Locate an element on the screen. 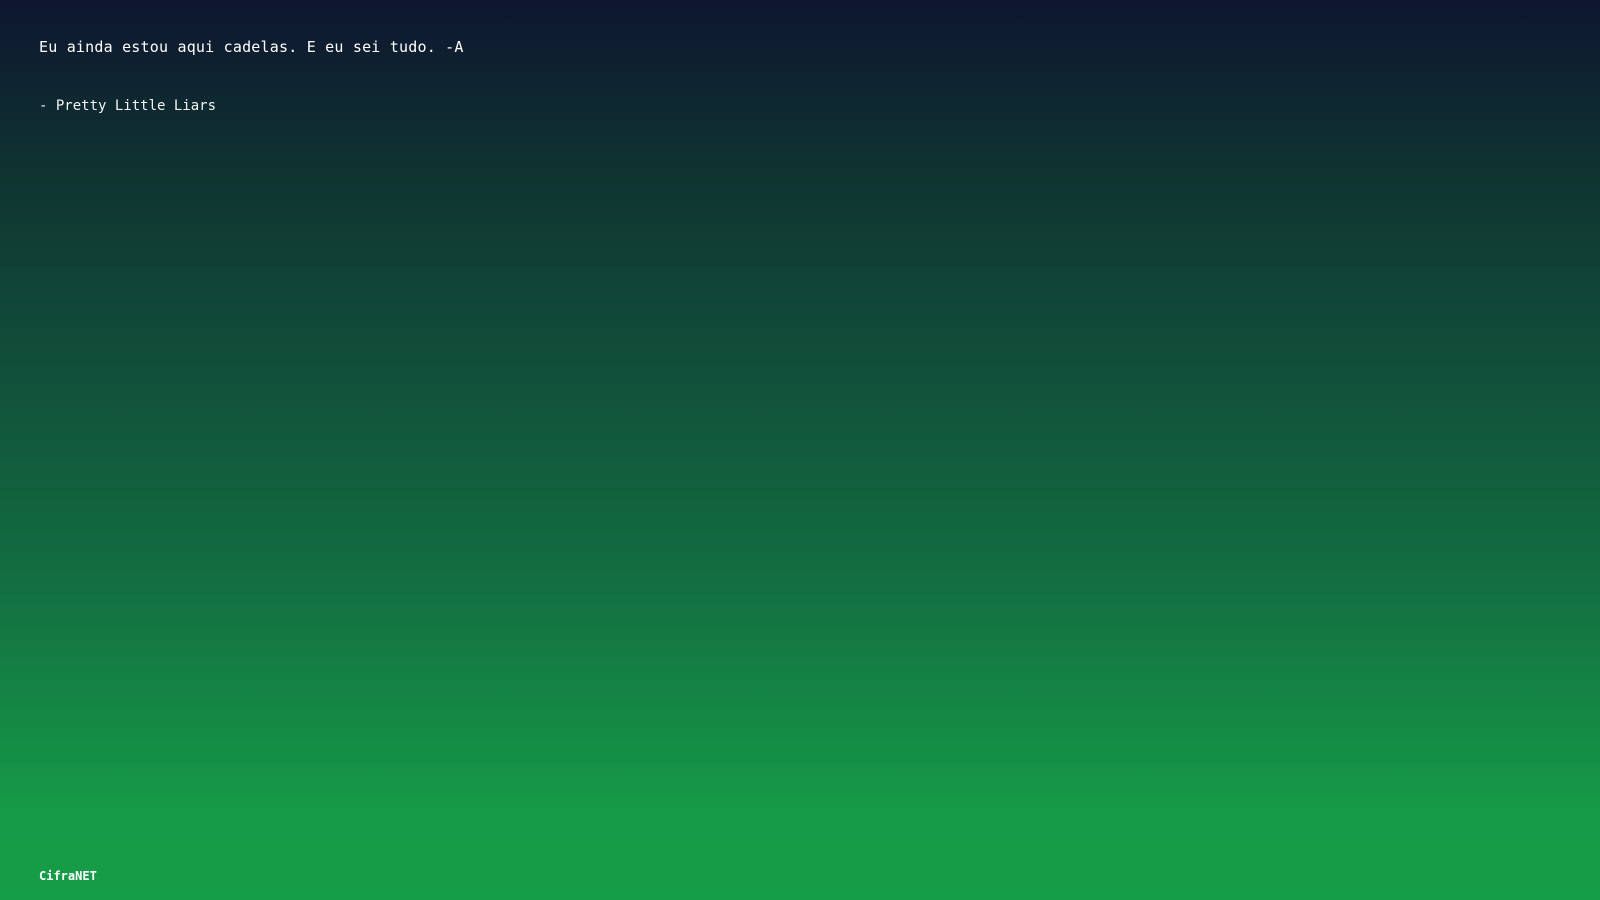 The image size is (1600, 900). quote-attribution: - Pretty Little Liars is located at coordinates (128, 106).